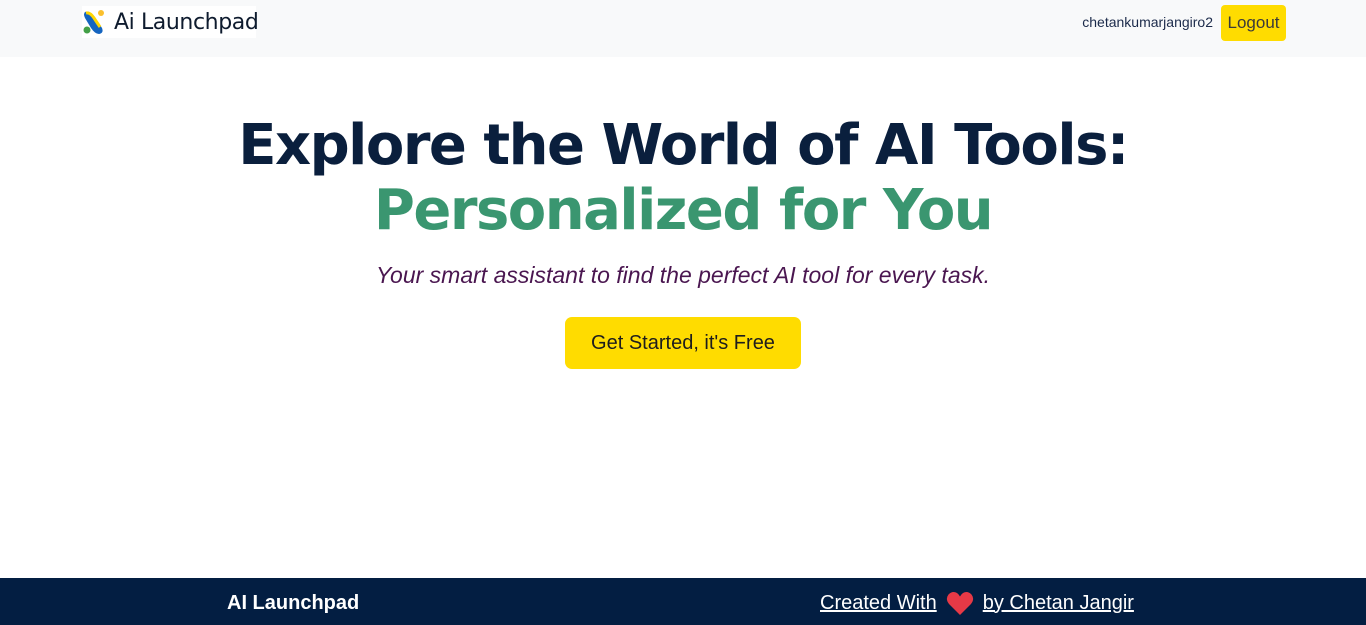  I want to click on navbar: Ai Launchpad chetankumarjangiro2 Logout, so click(683, 28).